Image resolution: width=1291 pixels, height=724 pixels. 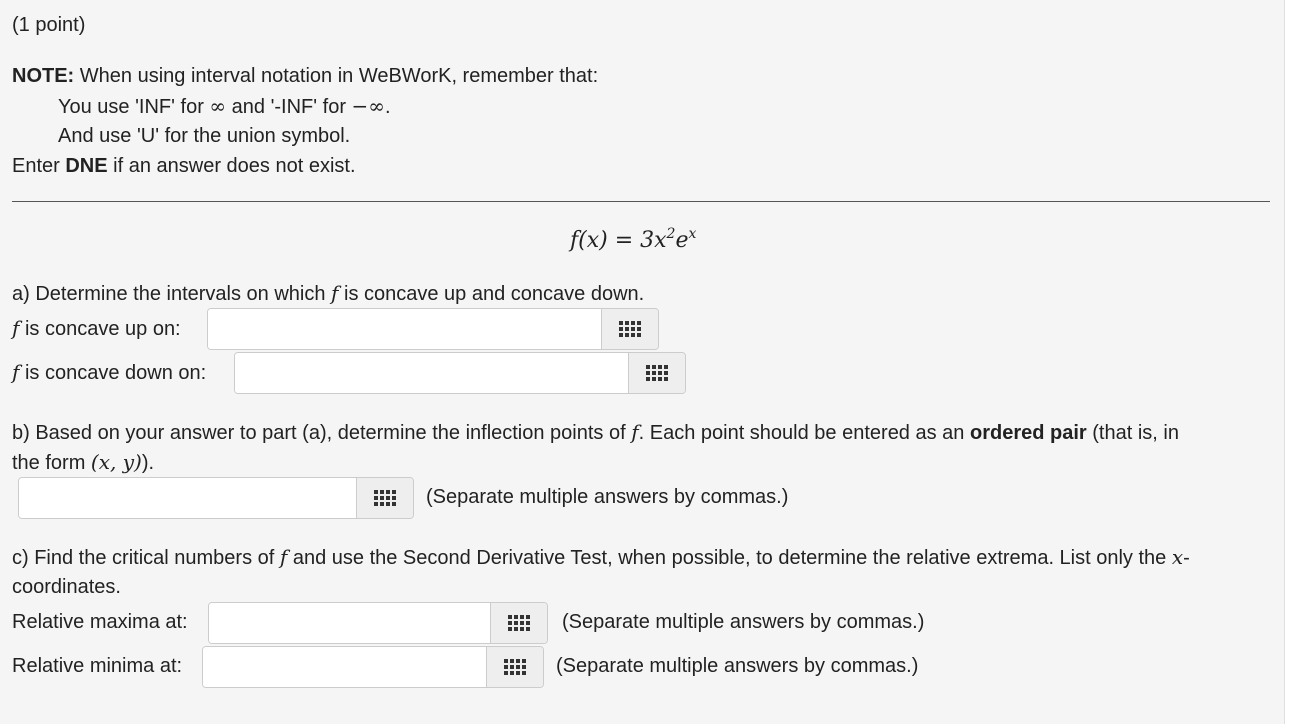 I want to click on note-heading: NOTE:, so click(x=43, y=76).